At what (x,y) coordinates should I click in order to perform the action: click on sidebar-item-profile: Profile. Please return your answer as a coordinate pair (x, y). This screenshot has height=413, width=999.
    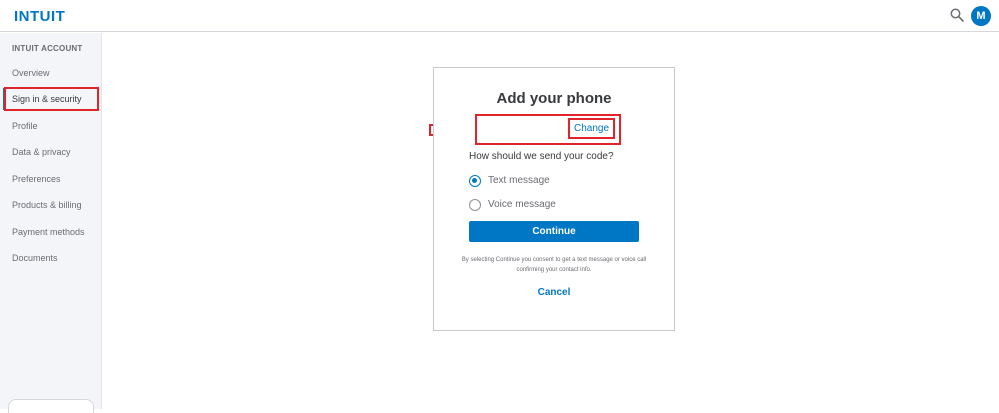
    Looking at the image, I should click on (51, 126).